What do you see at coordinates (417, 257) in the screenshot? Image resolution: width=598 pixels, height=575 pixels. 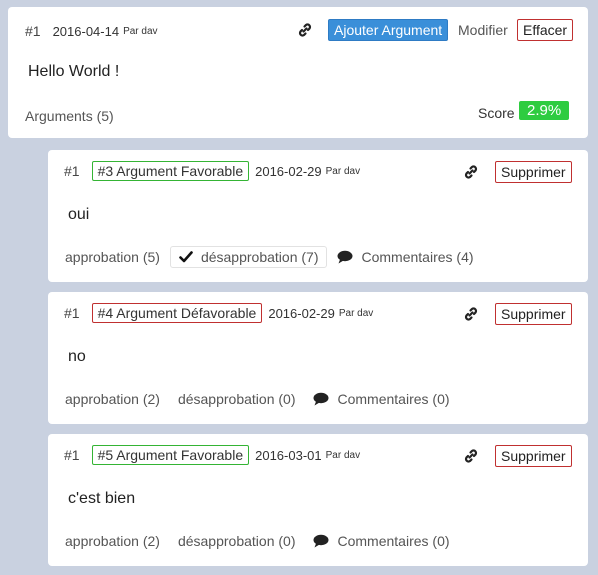 I see `comments-label: Commentaires (4)` at bounding box center [417, 257].